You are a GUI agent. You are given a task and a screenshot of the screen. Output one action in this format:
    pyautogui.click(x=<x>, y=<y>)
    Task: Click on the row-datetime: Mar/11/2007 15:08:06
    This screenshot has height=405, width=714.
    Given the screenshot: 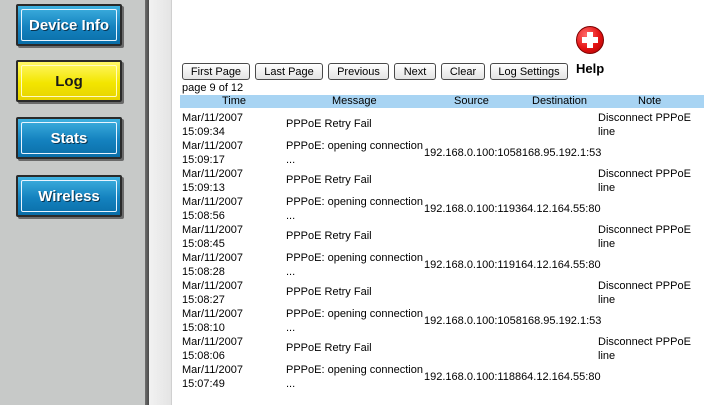 What is the action you would take?
    pyautogui.click(x=212, y=349)
    